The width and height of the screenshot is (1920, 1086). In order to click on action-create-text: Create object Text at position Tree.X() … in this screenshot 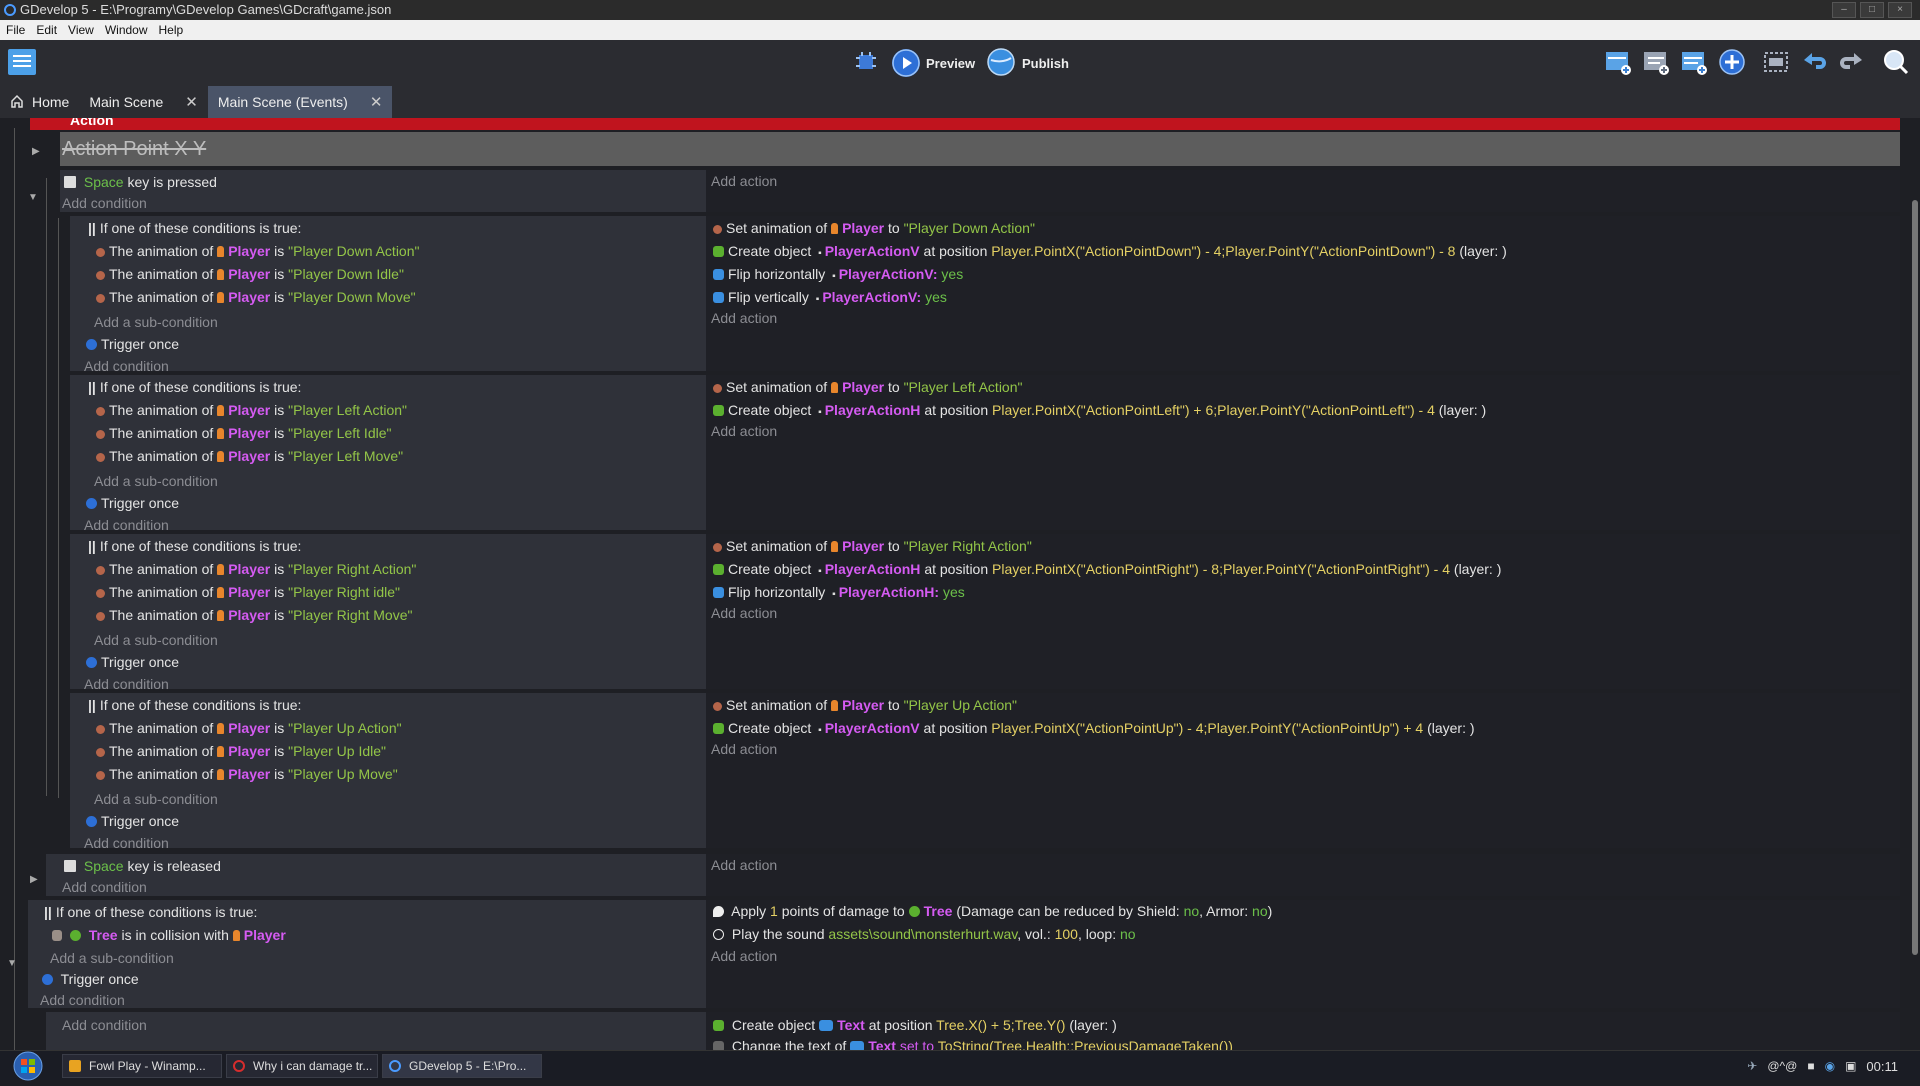, I will do `click(915, 1025)`.